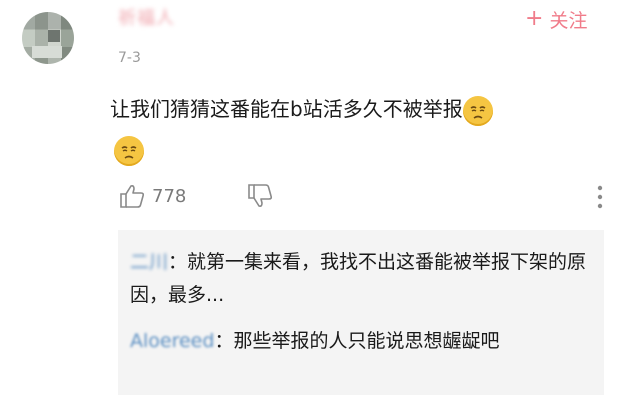  I want to click on comment-actions: 778, so click(368, 197).